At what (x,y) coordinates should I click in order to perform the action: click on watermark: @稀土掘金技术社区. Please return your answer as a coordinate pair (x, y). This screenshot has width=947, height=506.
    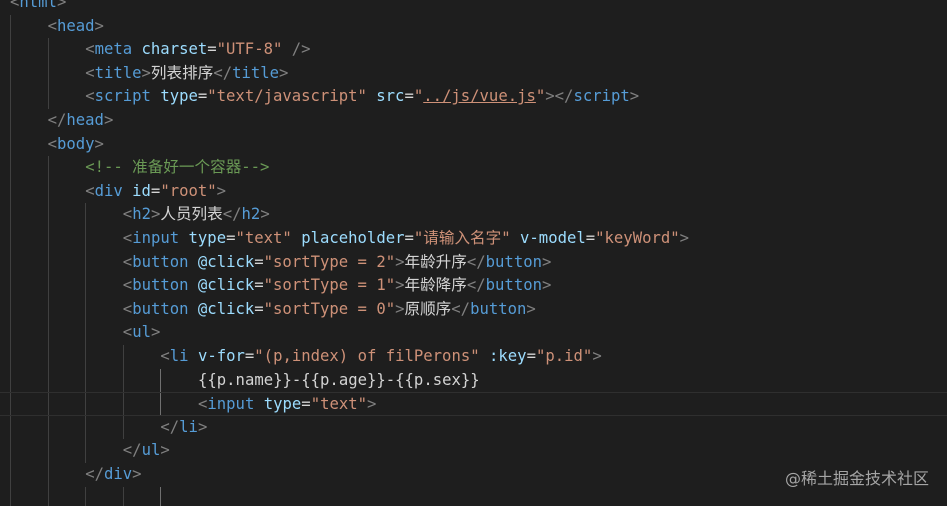
    Looking at the image, I should click on (856, 478).